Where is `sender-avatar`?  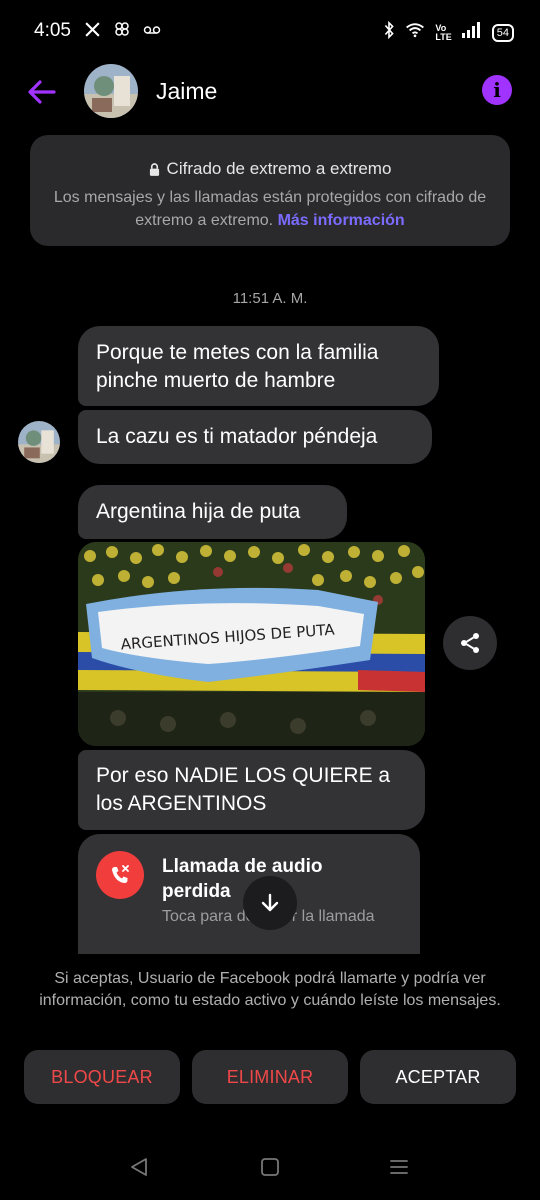
sender-avatar is located at coordinates (39, 442).